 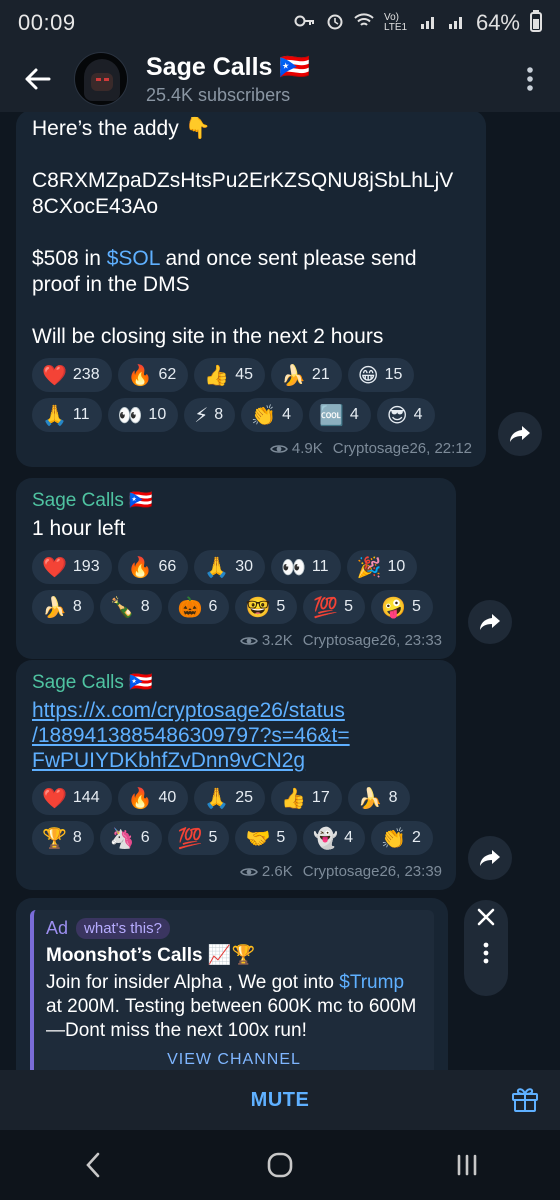 What do you see at coordinates (334, 838) in the screenshot?
I see `reaction-chip: 👻 4` at bounding box center [334, 838].